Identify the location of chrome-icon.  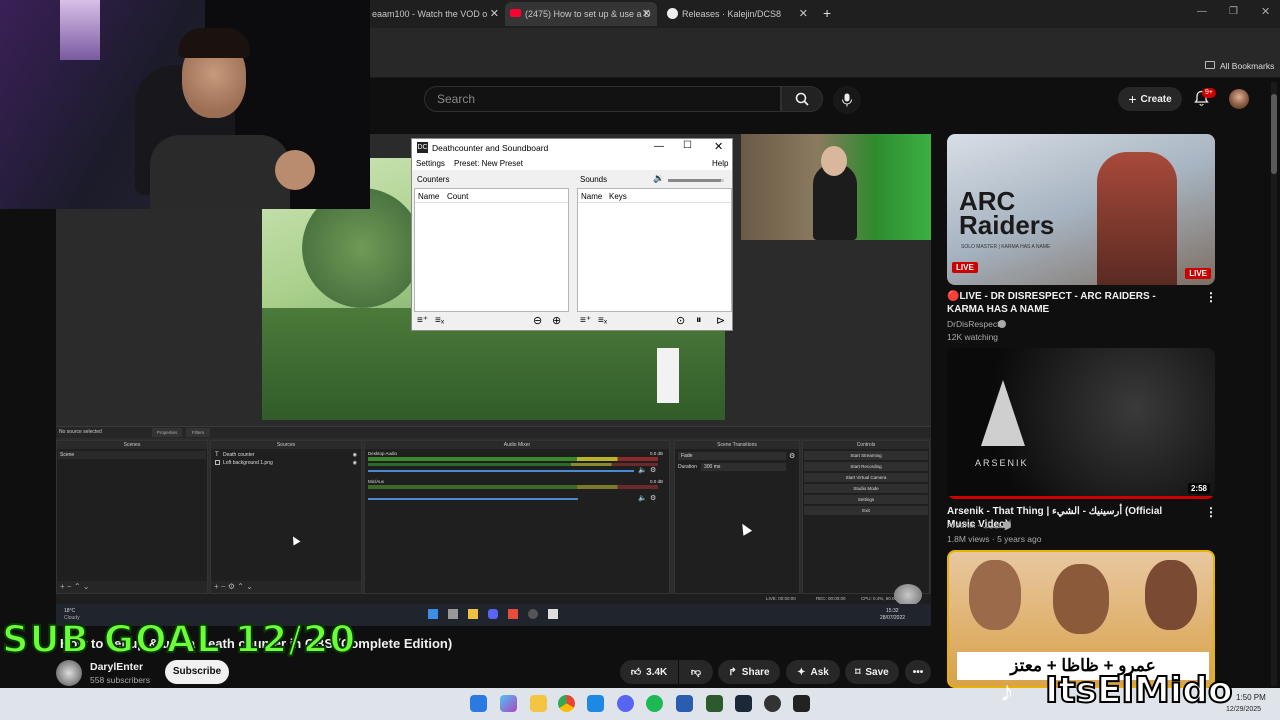
(566, 703).